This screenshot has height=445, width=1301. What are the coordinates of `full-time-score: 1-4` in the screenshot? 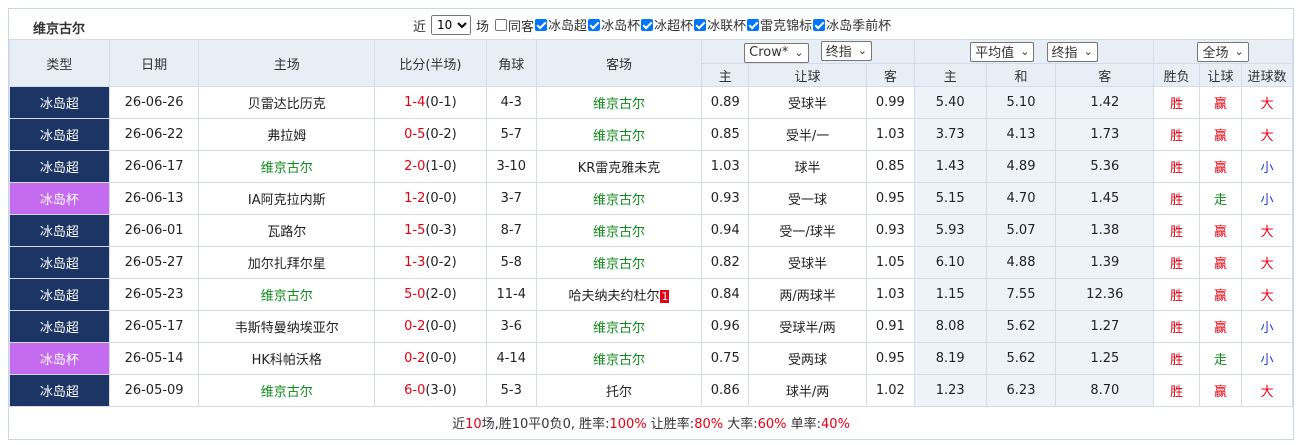 It's located at (415, 102).